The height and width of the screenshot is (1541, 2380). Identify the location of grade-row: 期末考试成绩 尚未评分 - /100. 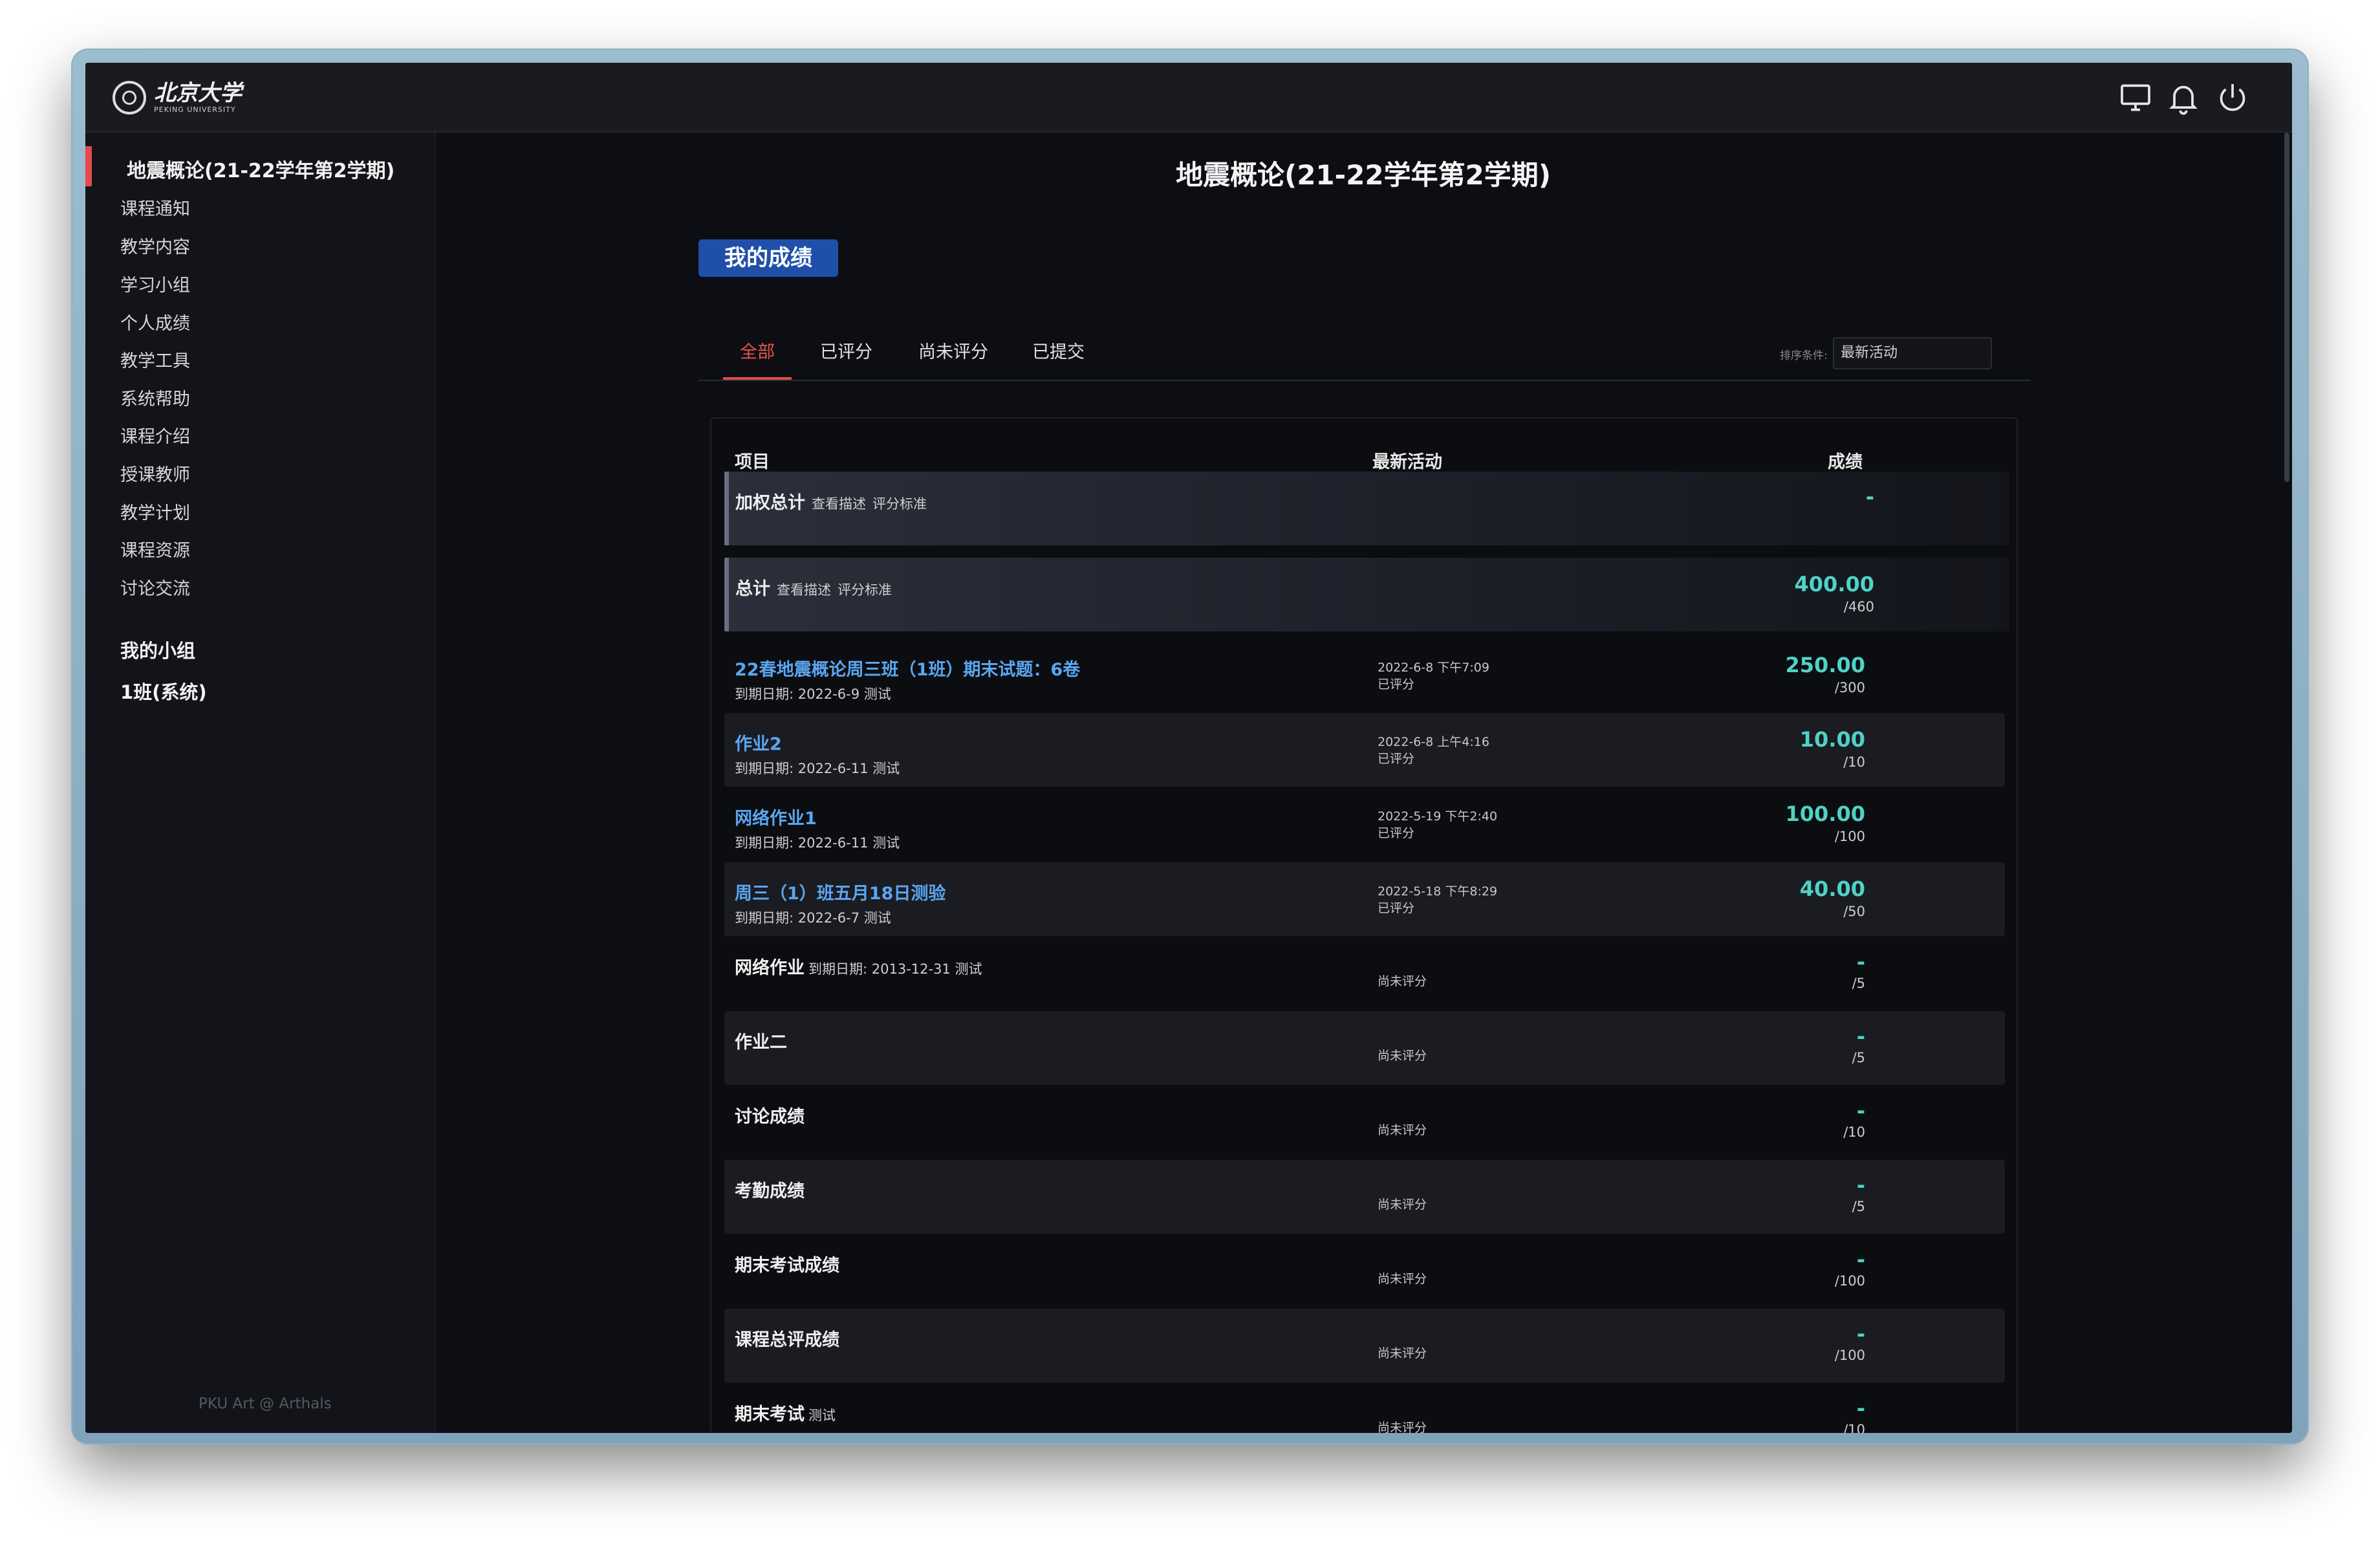
(1364, 1271).